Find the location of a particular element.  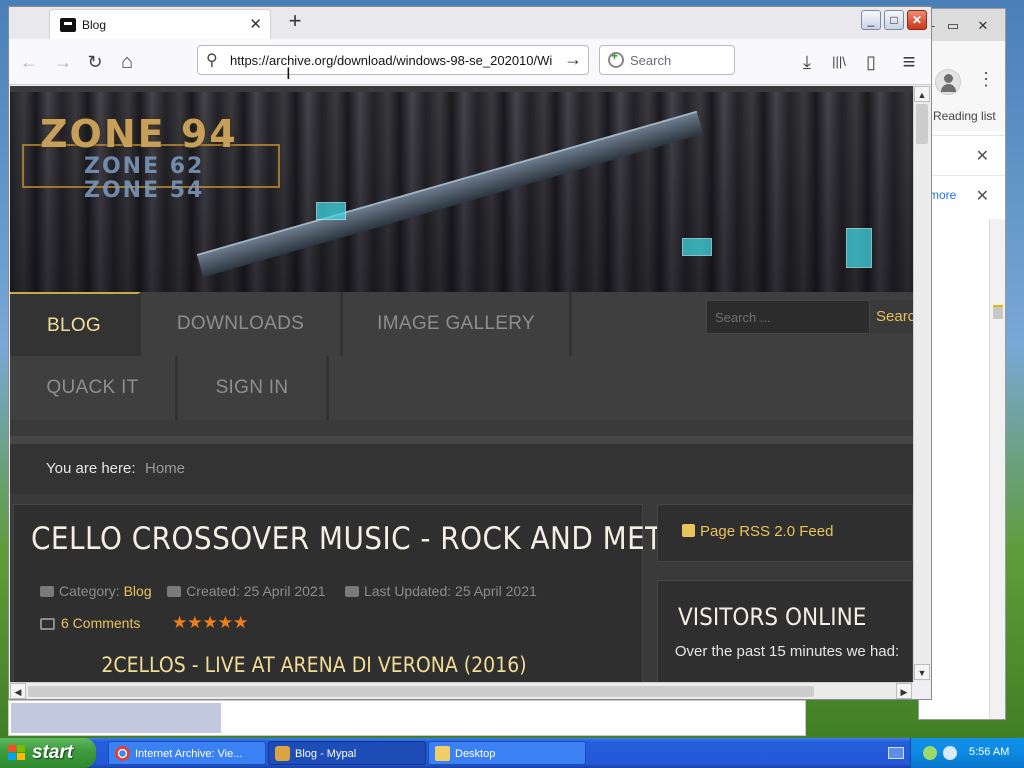

menu-item-image-gallery: IMAGE GALLERY is located at coordinates (457, 324).